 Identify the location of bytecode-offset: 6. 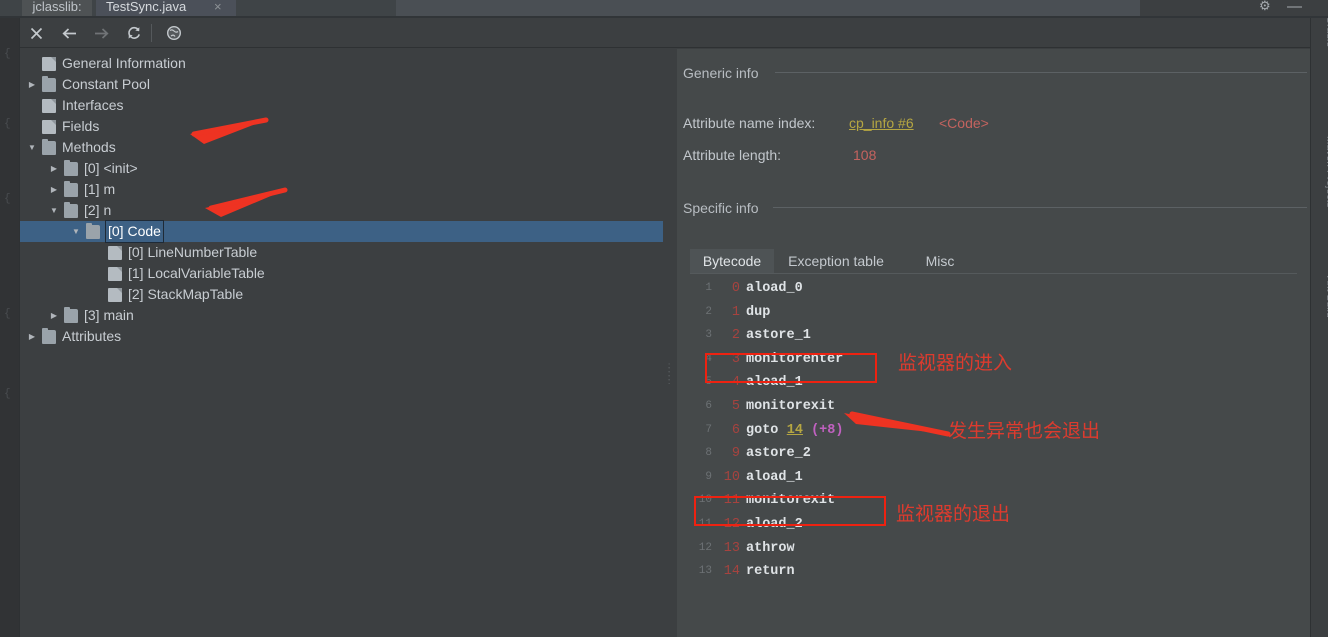
(735, 430).